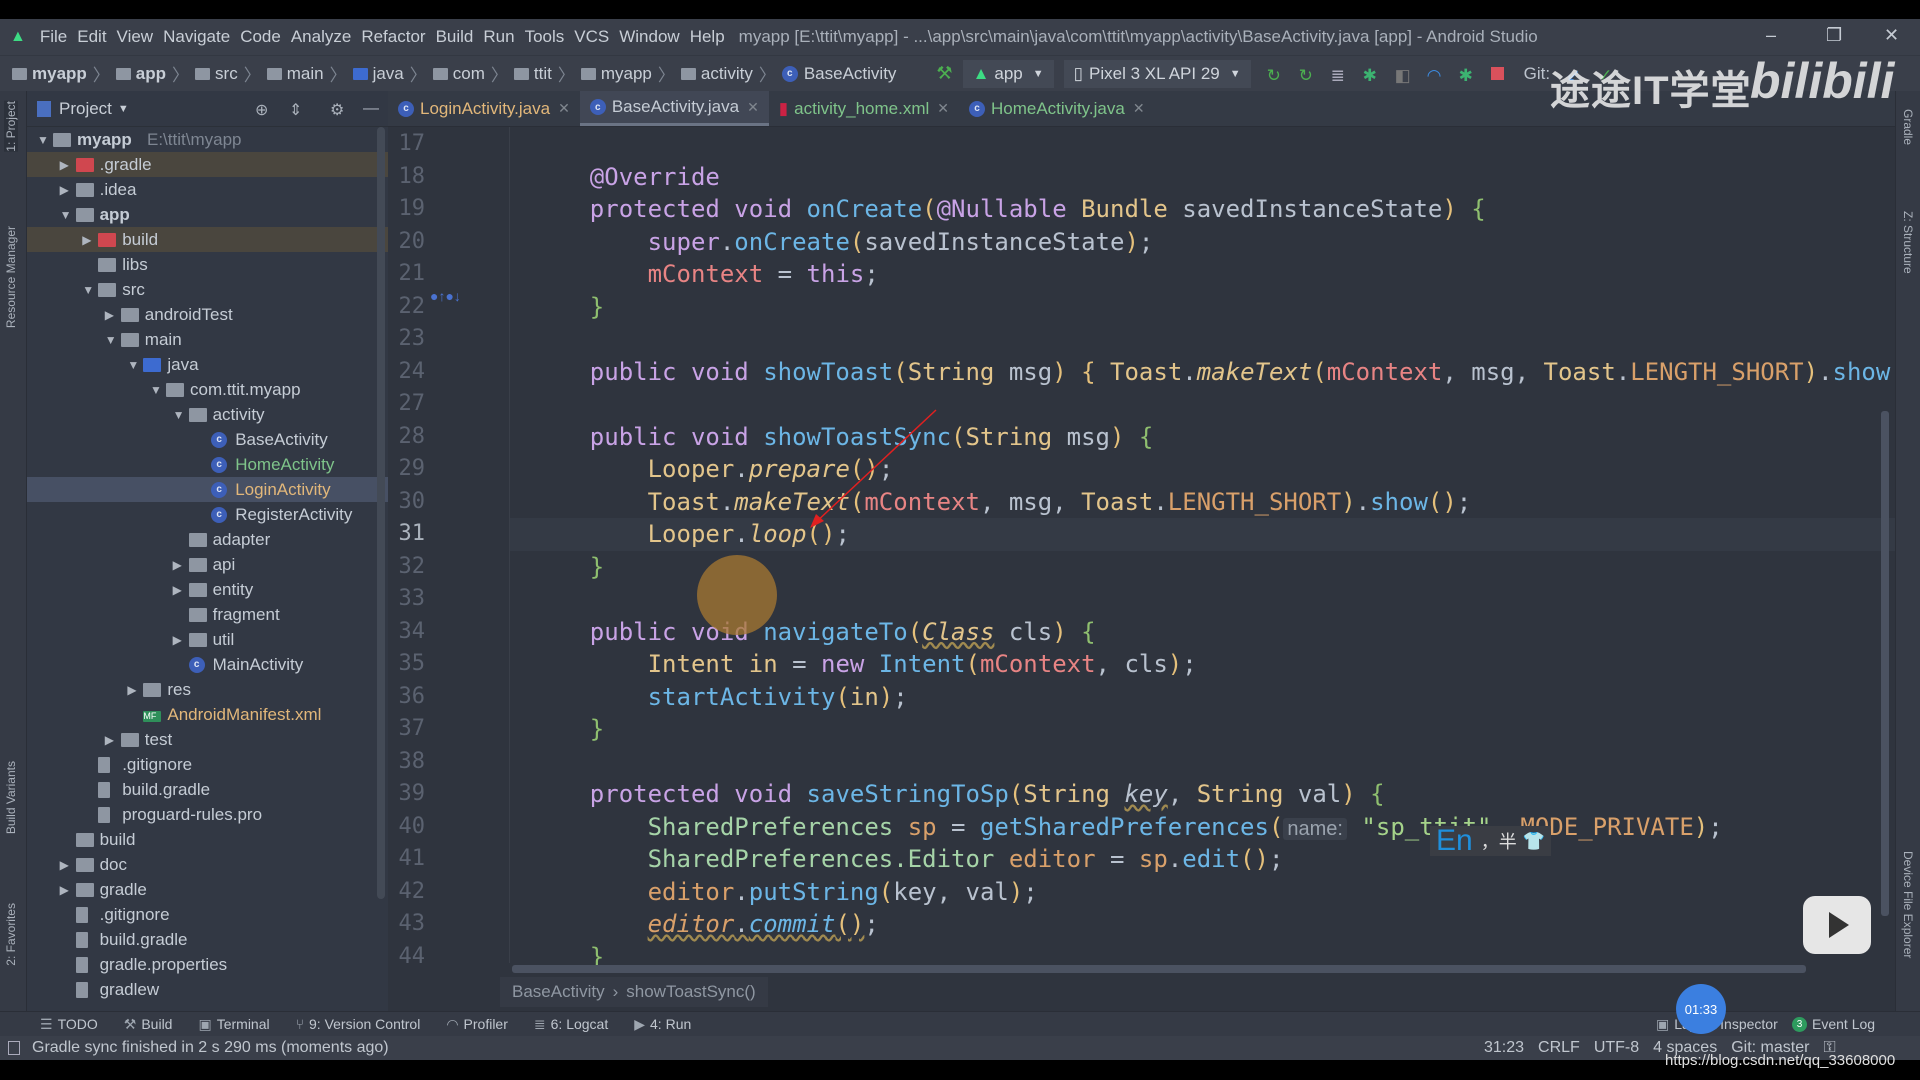  Describe the element at coordinates (207, 589) in the screenshot. I see `tree-item: ▶ entity` at that location.